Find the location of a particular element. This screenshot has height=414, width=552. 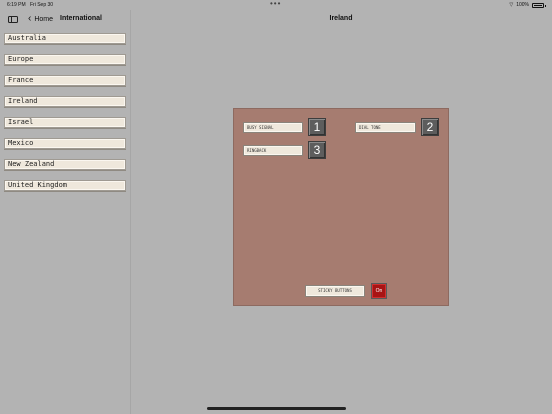

back-button: ‹ Home is located at coordinates (40, 19).